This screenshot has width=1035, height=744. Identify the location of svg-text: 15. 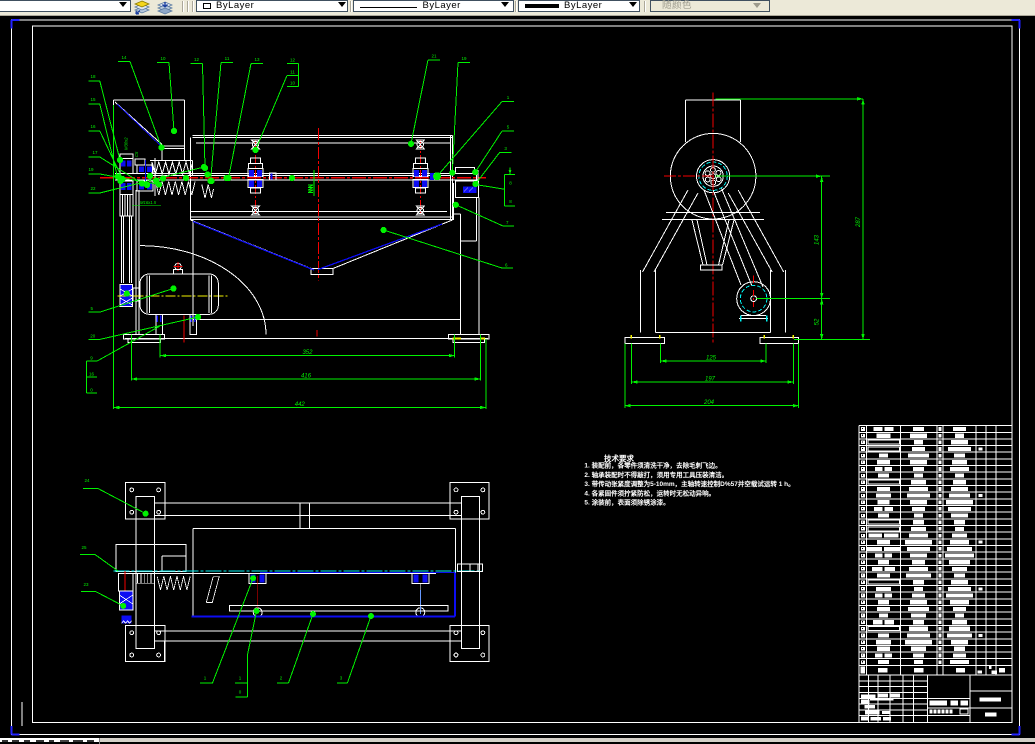
(93, 99).